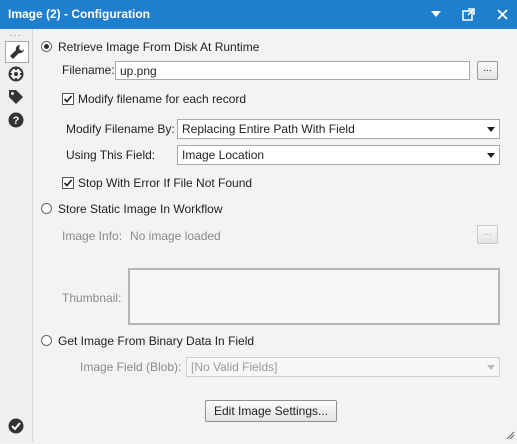 The height and width of the screenshot is (444, 517). What do you see at coordinates (16, 97) in the screenshot?
I see `tag-icon` at bounding box center [16, 97].